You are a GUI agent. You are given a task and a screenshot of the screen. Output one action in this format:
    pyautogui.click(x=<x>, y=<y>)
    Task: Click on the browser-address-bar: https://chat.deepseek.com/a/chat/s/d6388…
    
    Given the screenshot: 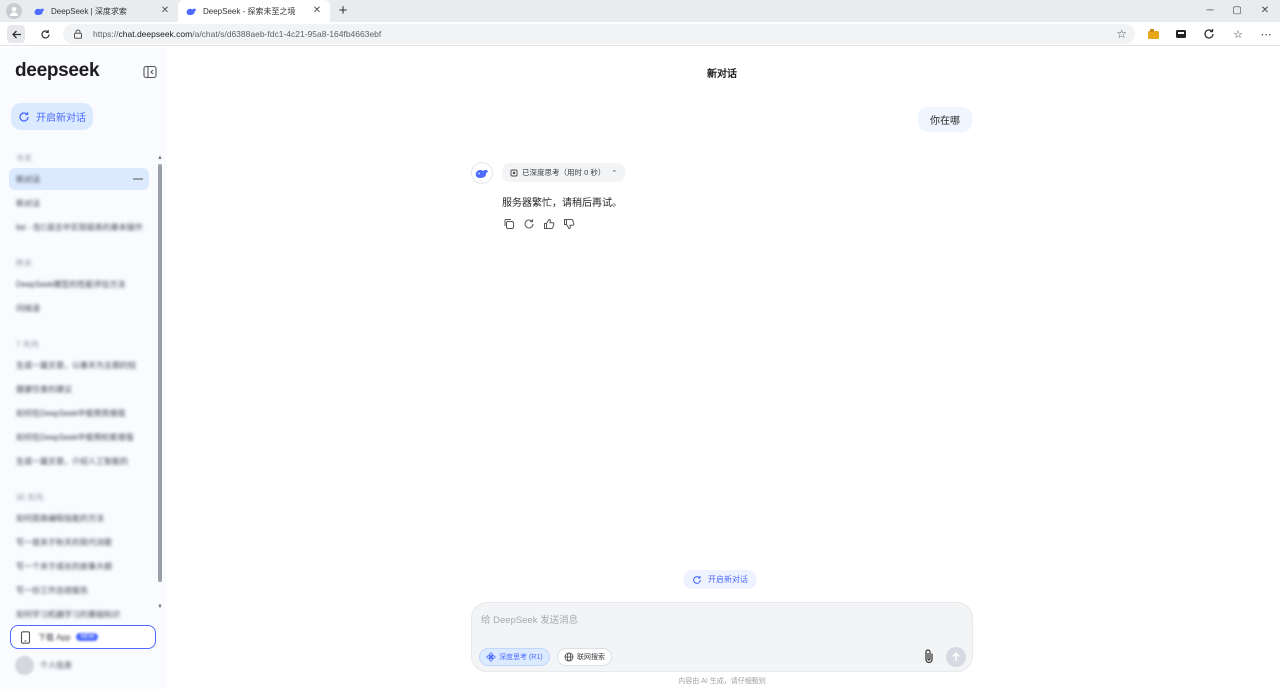 What is the action you would take?
    pyautogui.click(x=640, y=34)
    